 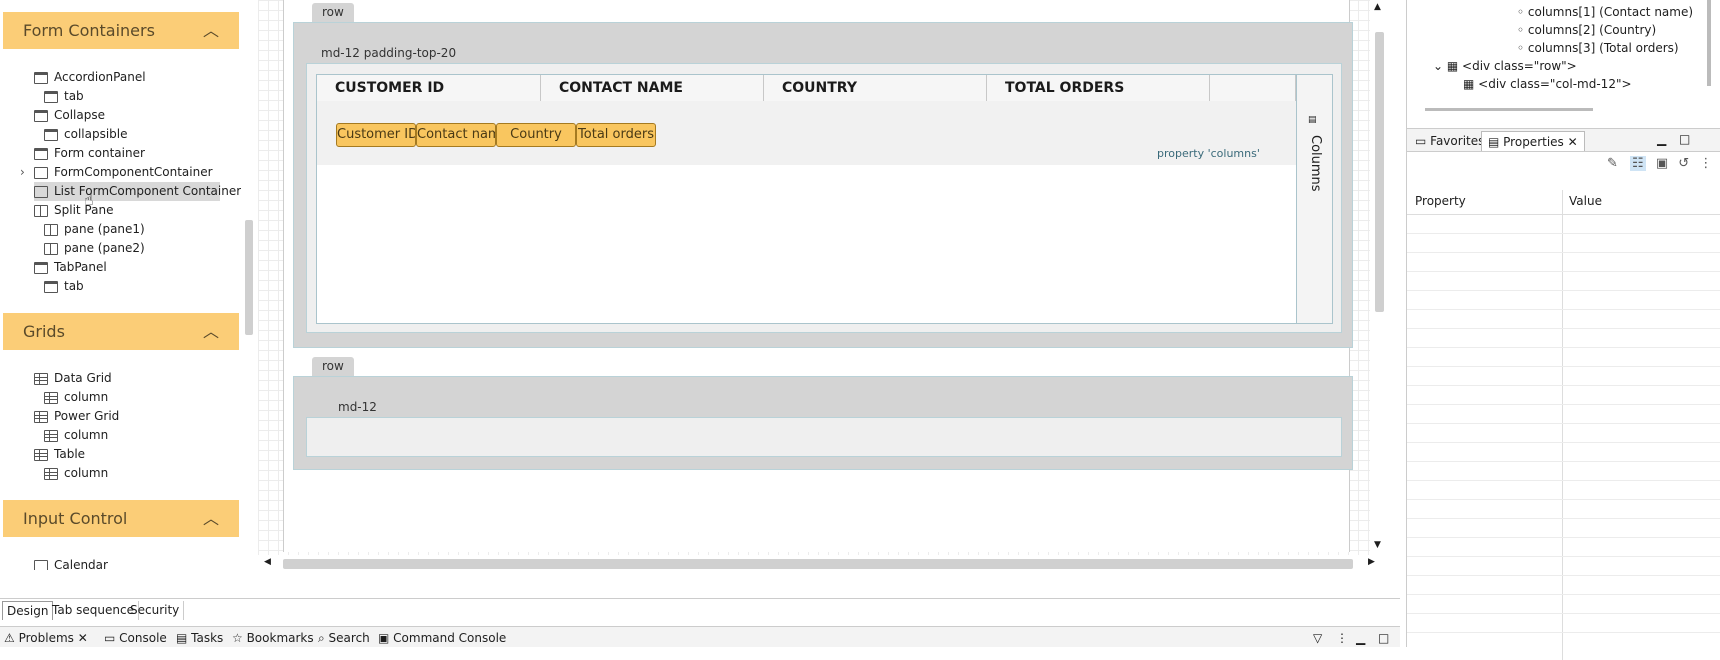 What do you see at coordinates (27, 172) in the screenshot?
I see `chevron-right-icon: ›` at bounding box center [27, 172].